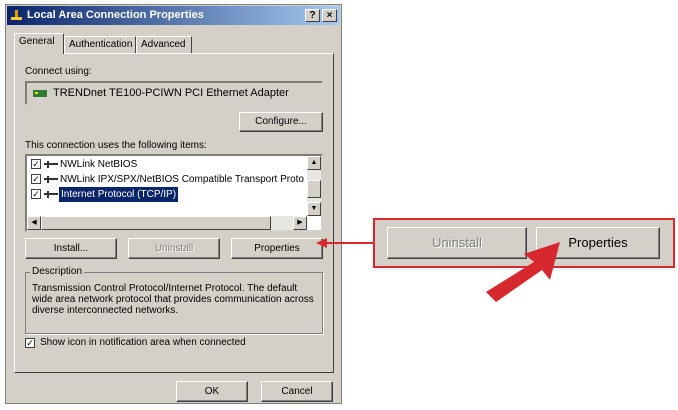 The height and width of the screenshot is (410, 678). I want to click on annotation-overlay, so click(344, 243).